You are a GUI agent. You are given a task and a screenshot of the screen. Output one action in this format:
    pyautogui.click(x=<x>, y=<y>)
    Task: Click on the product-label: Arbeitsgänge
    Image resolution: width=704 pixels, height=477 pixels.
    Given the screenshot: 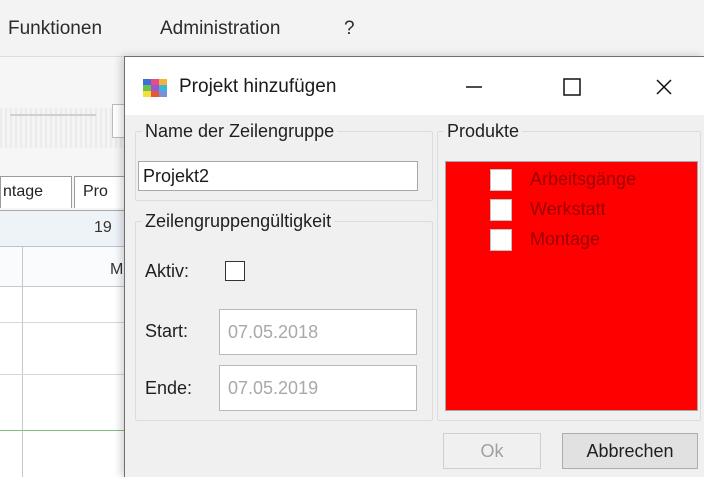 What is the action you would take?
    pyautogui.click(x=583, y=179)
    